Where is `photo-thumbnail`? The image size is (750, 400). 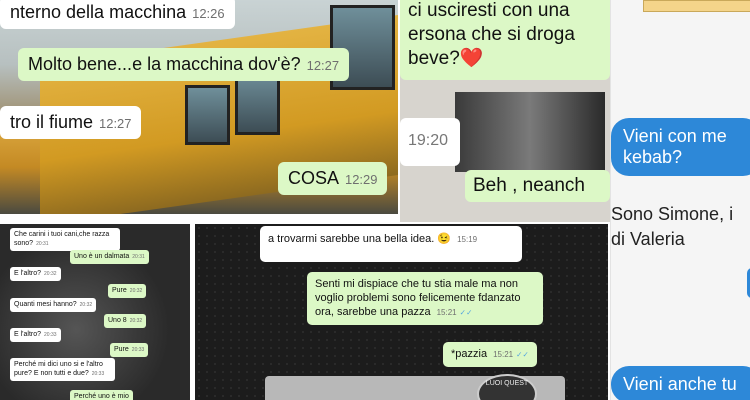 photo-thumbnail is located at coordinates (530, 132).